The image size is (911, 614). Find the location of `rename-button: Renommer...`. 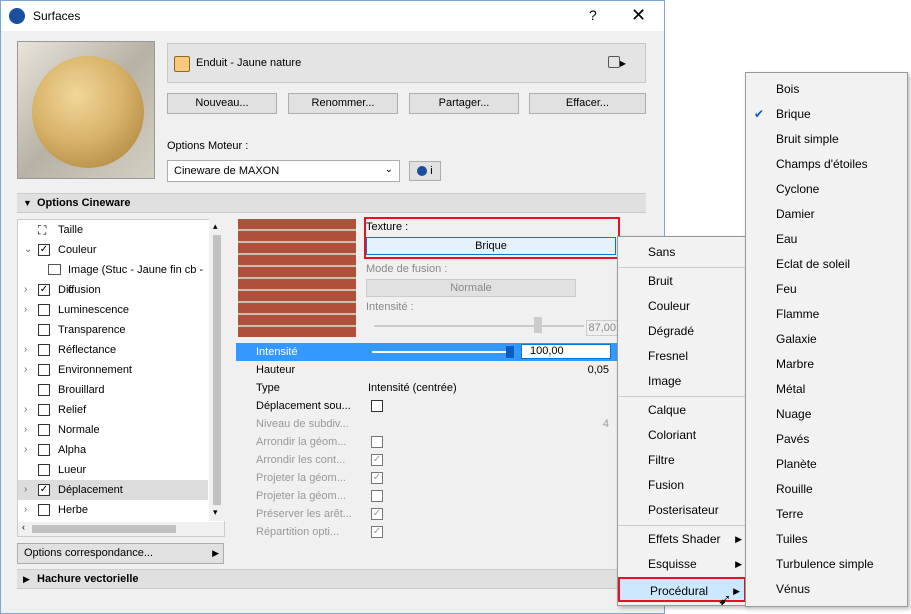

rename-button: Renommer... is located at coordinates (343, 103).